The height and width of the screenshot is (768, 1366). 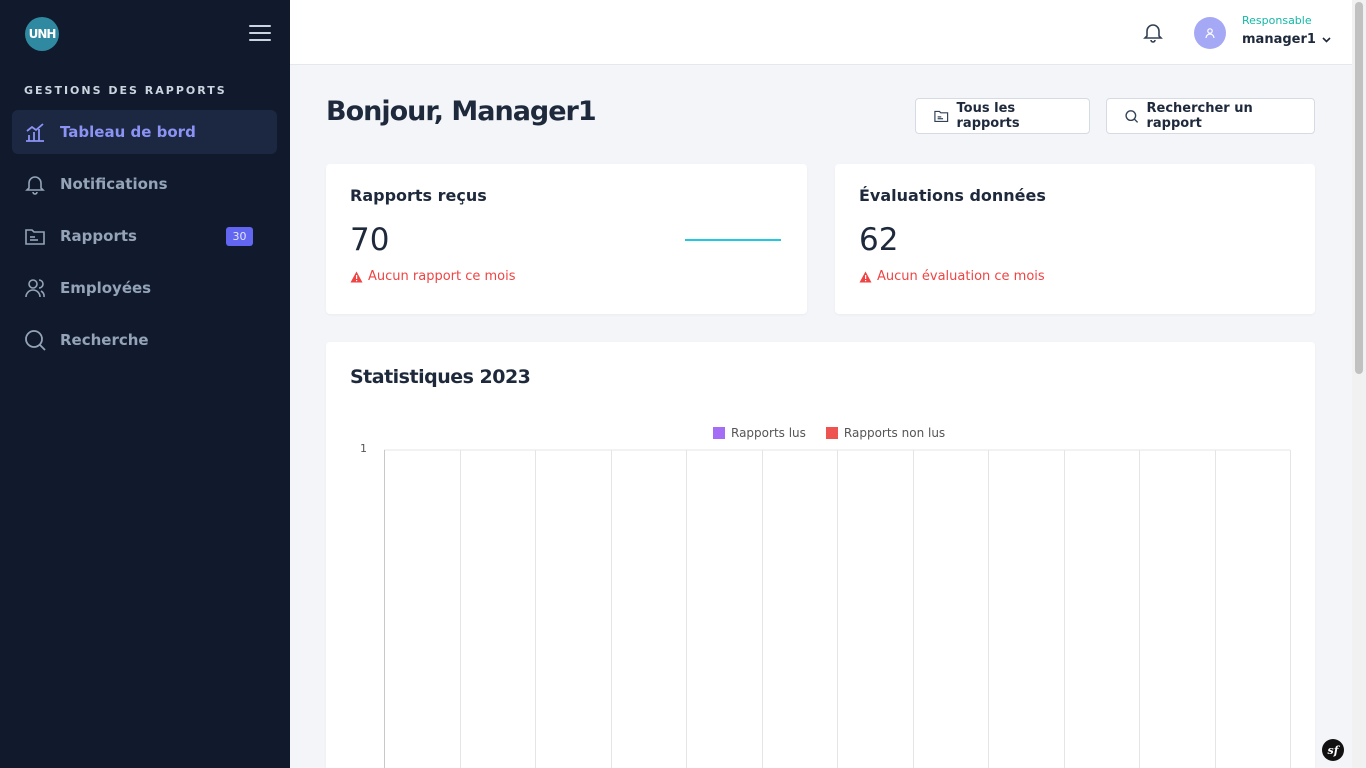 What do you see at coordinates (952, 195) in the screenshot?
I see `card-title: Évaluations données` at bounding box center [952, 195].